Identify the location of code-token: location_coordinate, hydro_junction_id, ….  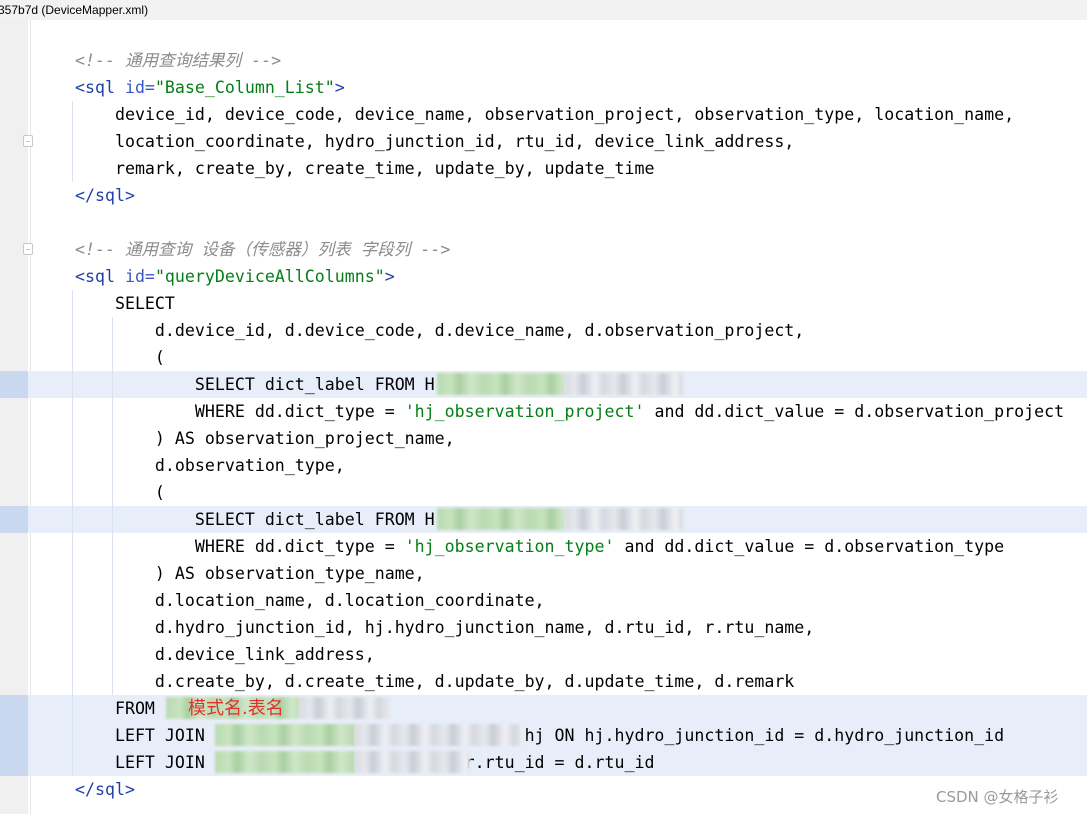
(435, 141).